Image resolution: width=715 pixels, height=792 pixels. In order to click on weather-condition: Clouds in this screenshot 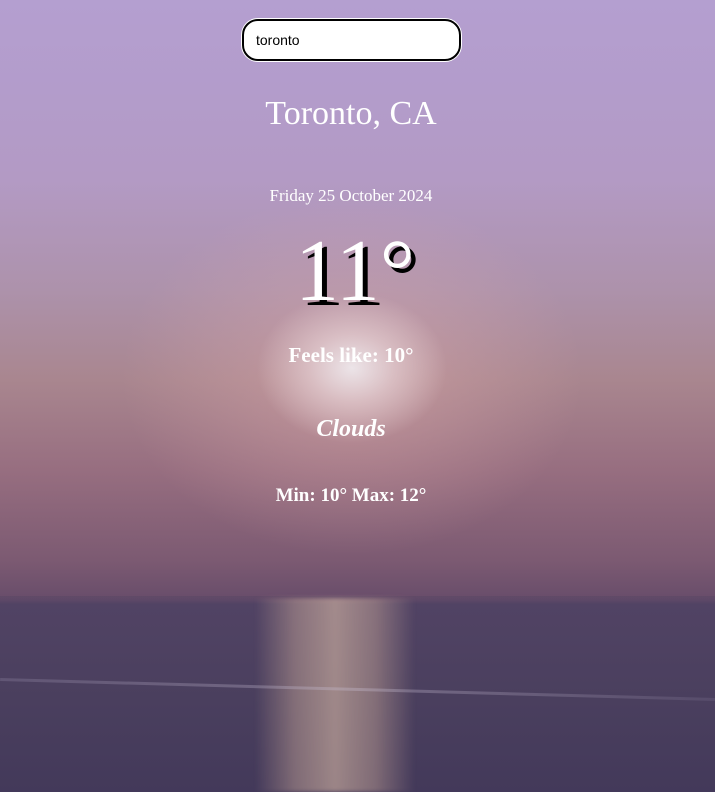, I will do `click(351, 429)`.